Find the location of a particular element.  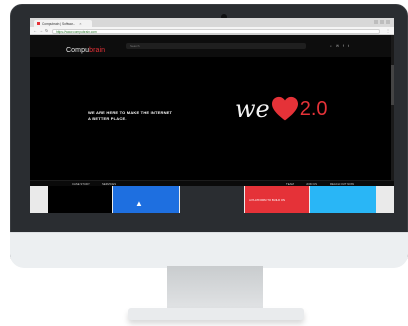

tile-2: ▲ is located at coordinates (146, 199).